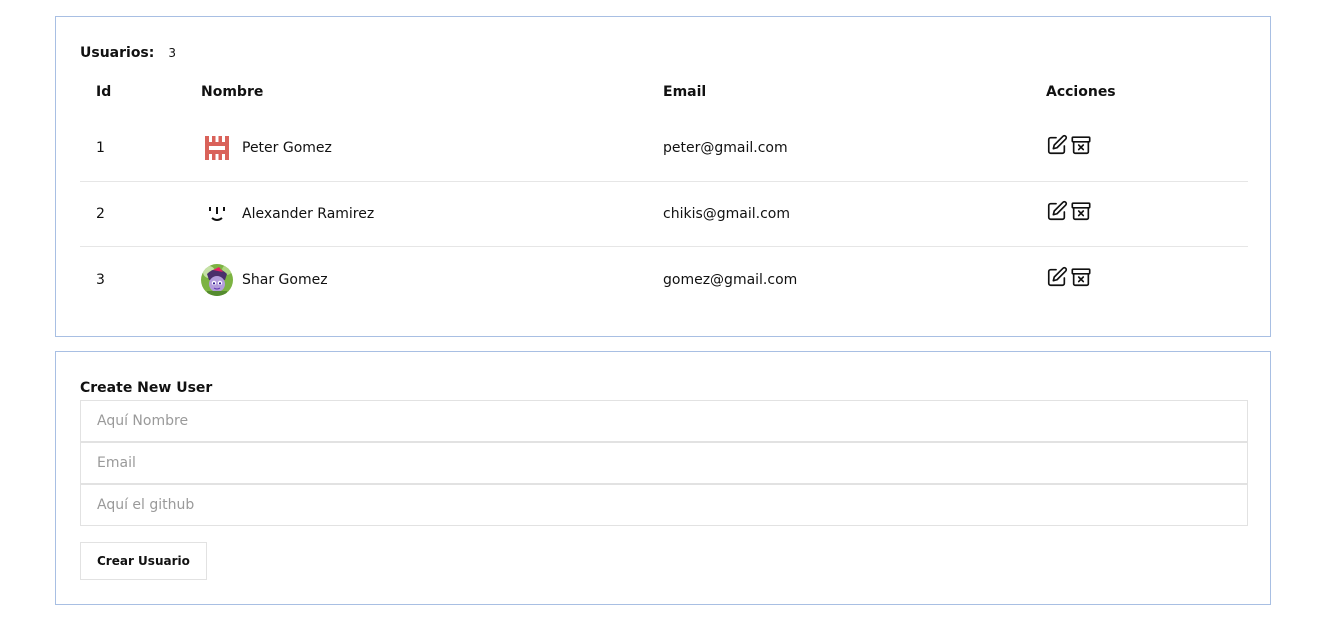  What do you see at coordinates (140, 213) in the screenshot?
I see `user-id-cell: 2` at bounding box center [140, 213].